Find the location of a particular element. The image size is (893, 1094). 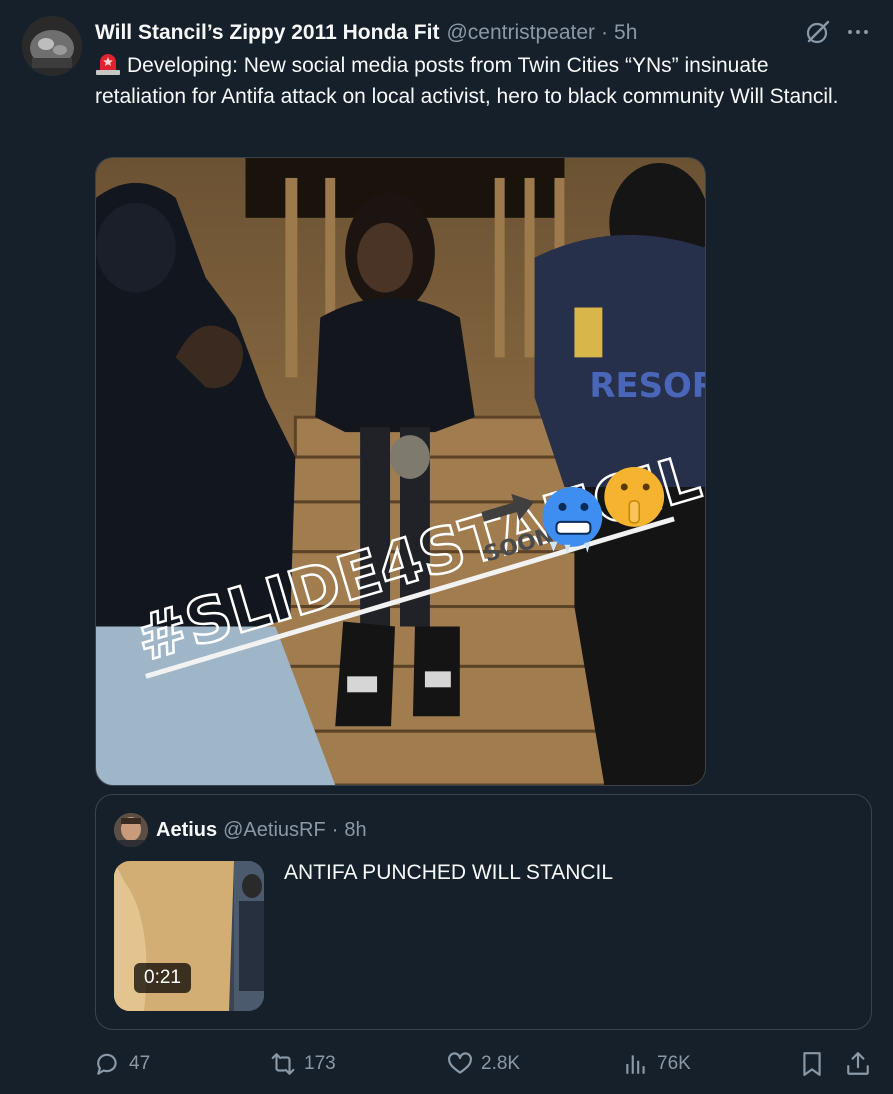

tweet-action-bar: 47 173 2.8K 76K is located at coordinates (485, 1064).